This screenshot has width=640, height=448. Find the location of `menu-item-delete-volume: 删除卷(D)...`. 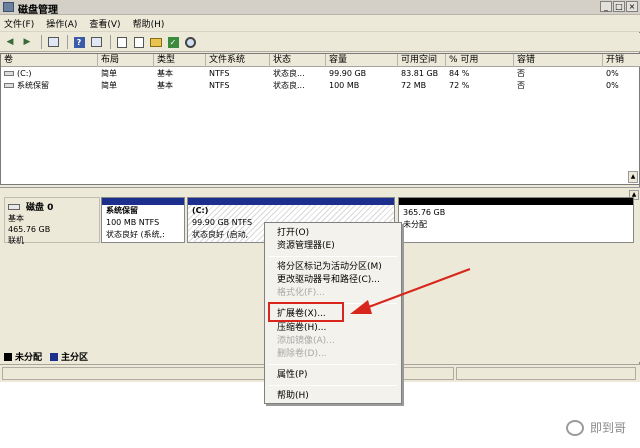

menu-item-delete-volume: 删除卷(D)... is located at coordinates (302, 354).